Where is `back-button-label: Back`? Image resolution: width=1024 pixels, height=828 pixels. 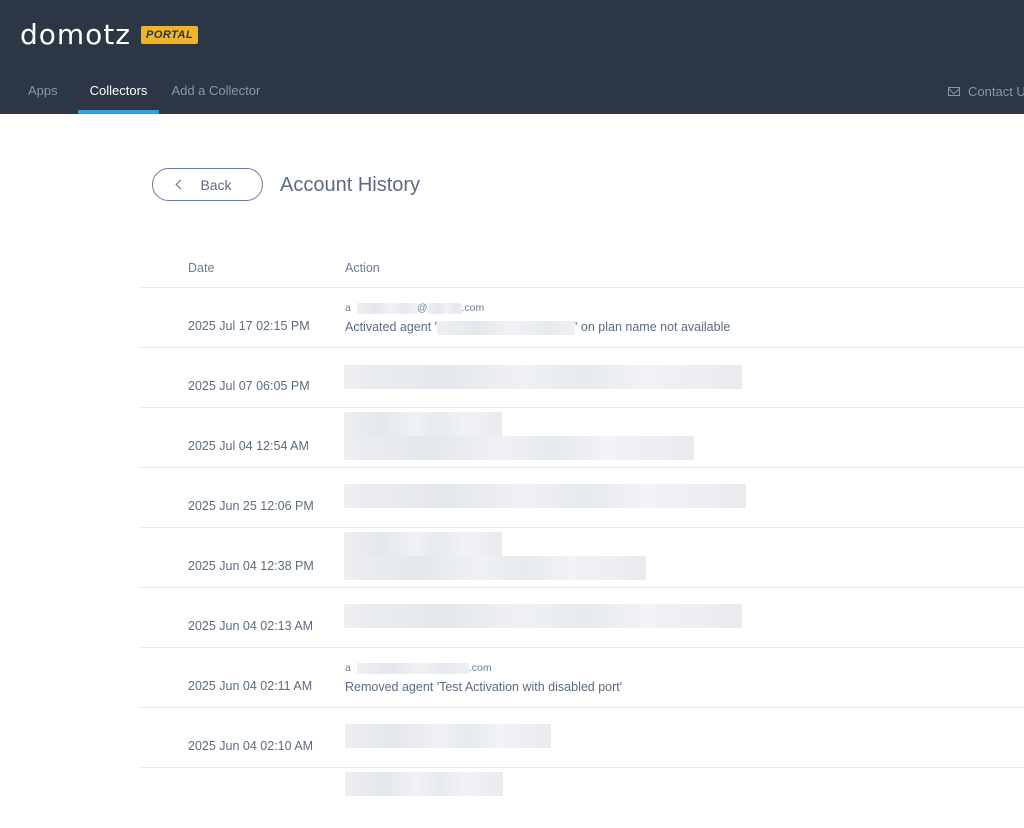
back-button-label: Back is located at coordinates (216, 184).